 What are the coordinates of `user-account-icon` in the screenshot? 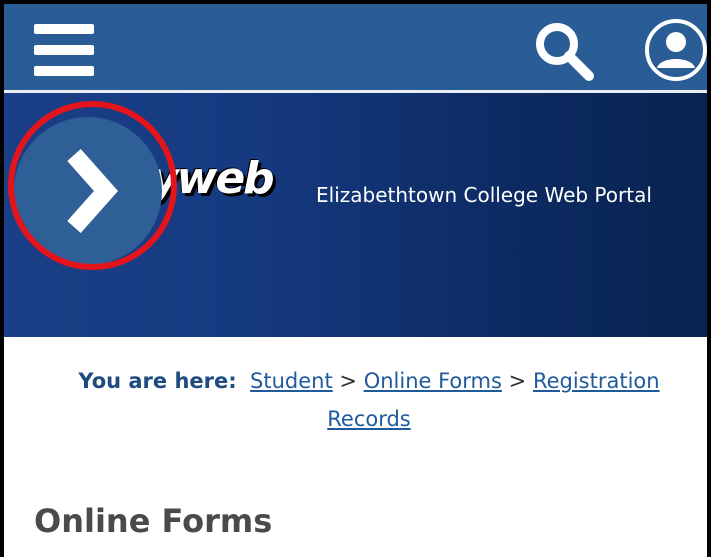 It's located at (675, 50).